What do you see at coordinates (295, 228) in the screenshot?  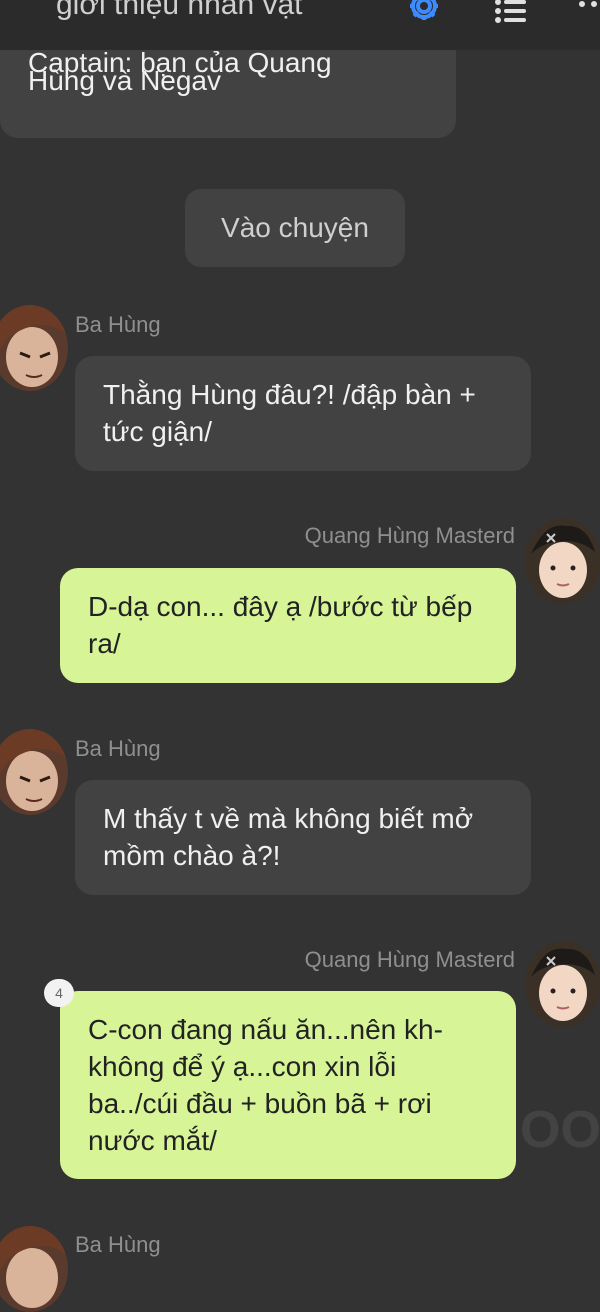 I see `enter-story-button: Vào chuyện` at bounding box center [295, 228].